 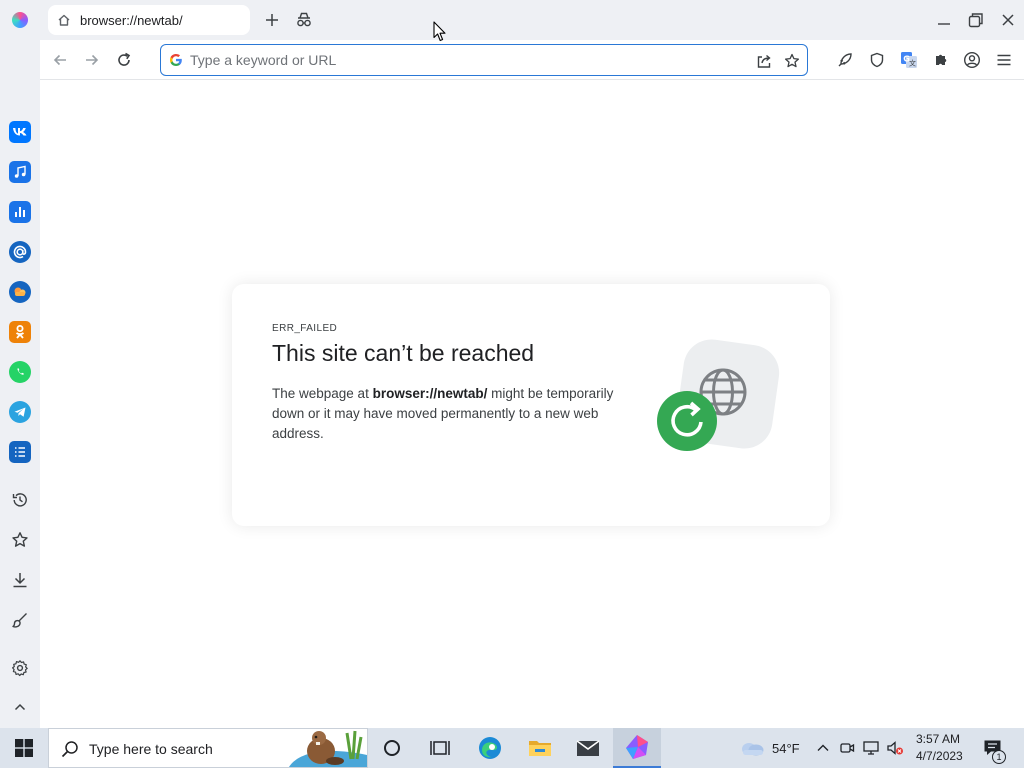 What do you see at coordinates (305, 328) in the screenshot?
I see `error-code: ERR_FAILED` at bounding box center [305, 328].